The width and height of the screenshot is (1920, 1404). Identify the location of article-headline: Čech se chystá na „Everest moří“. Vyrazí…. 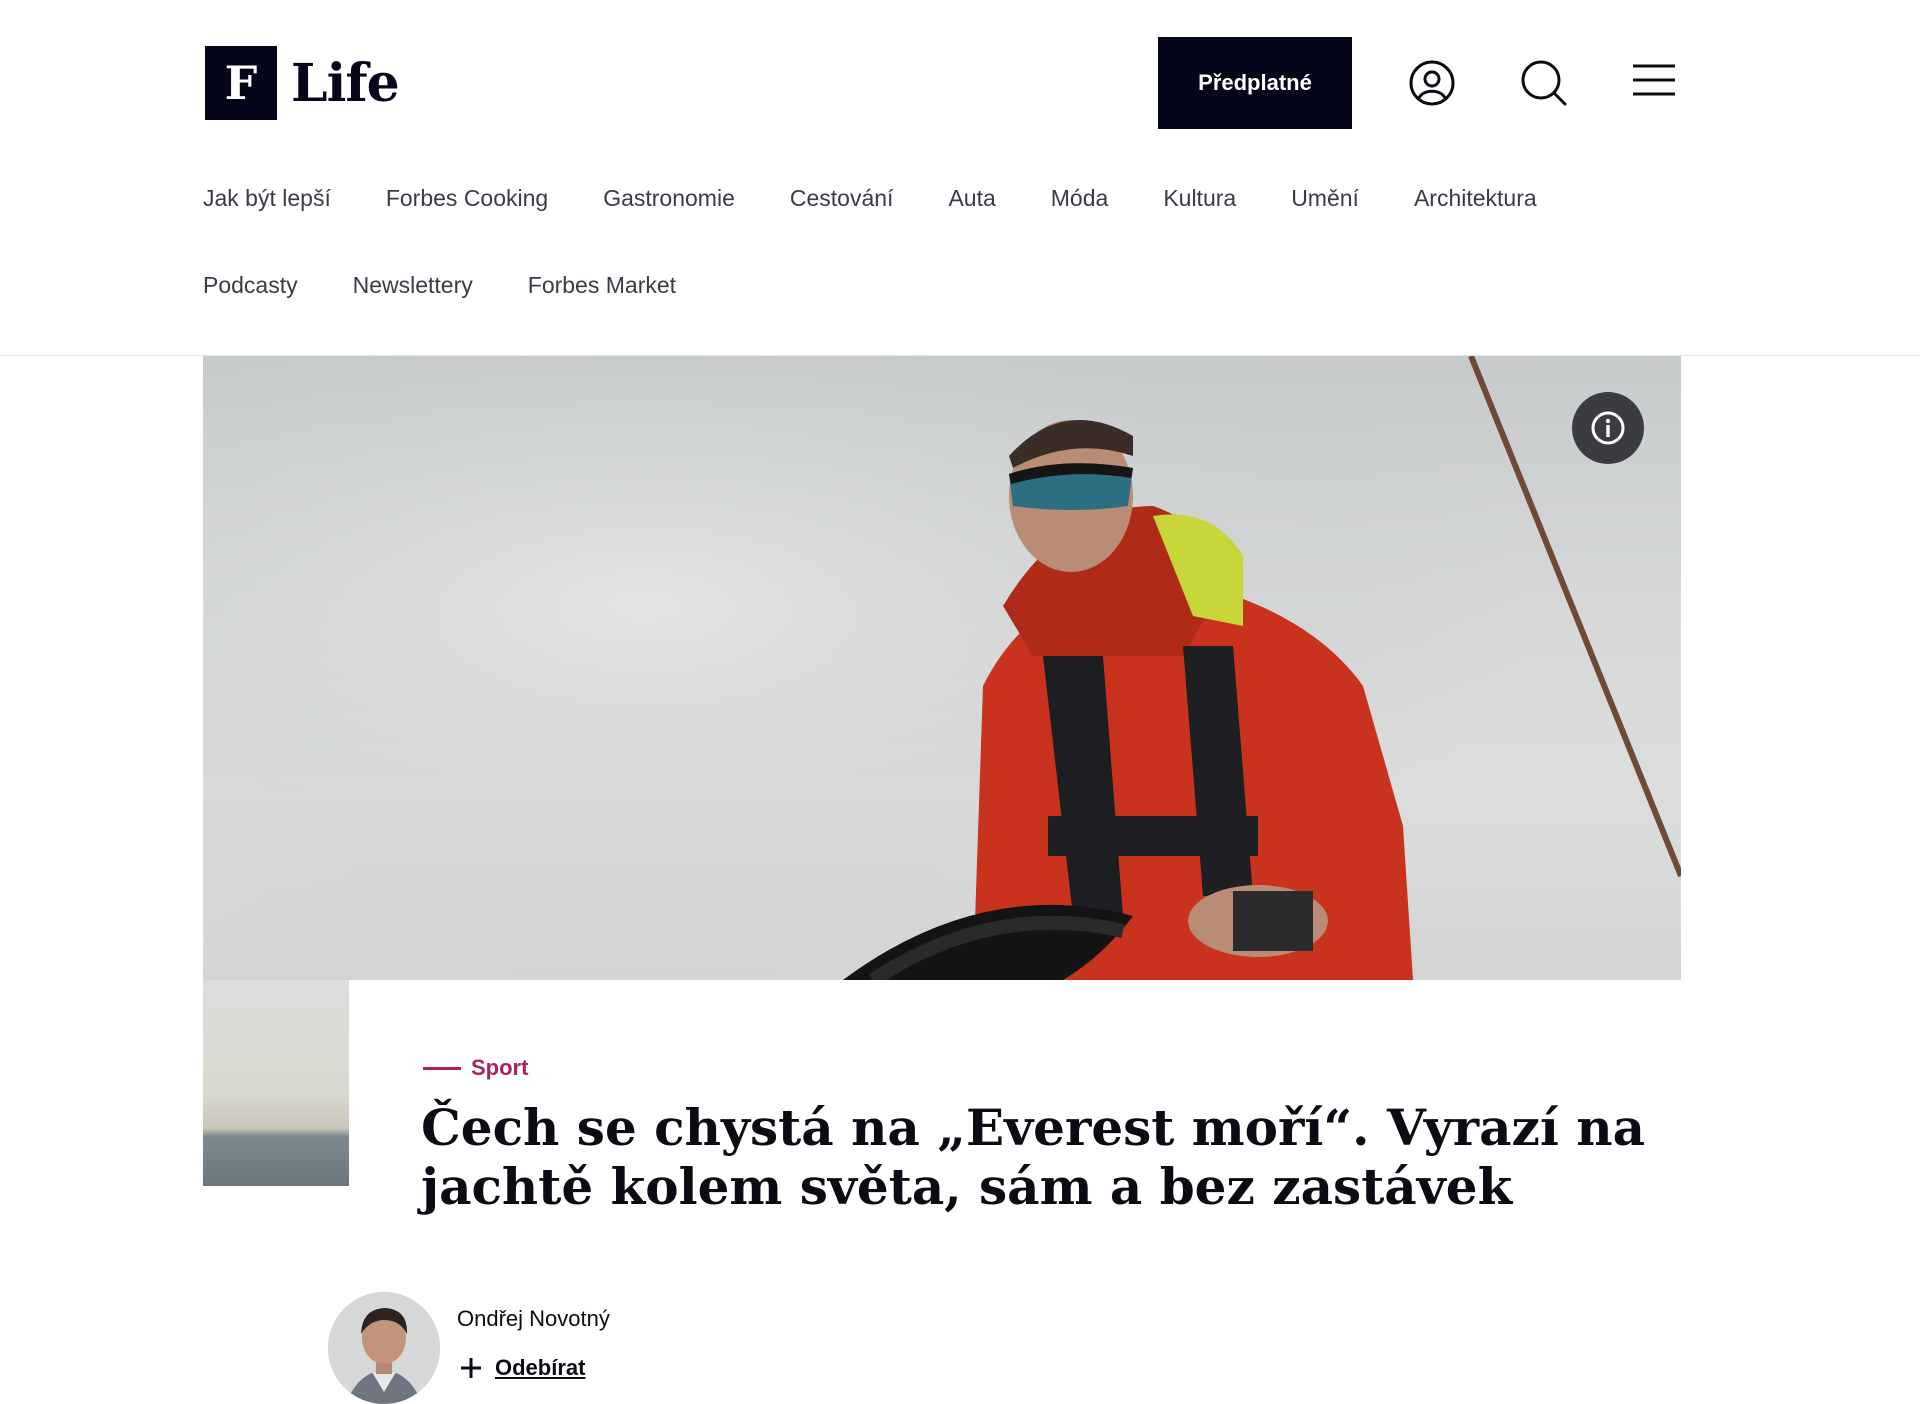
(1033, 1157).